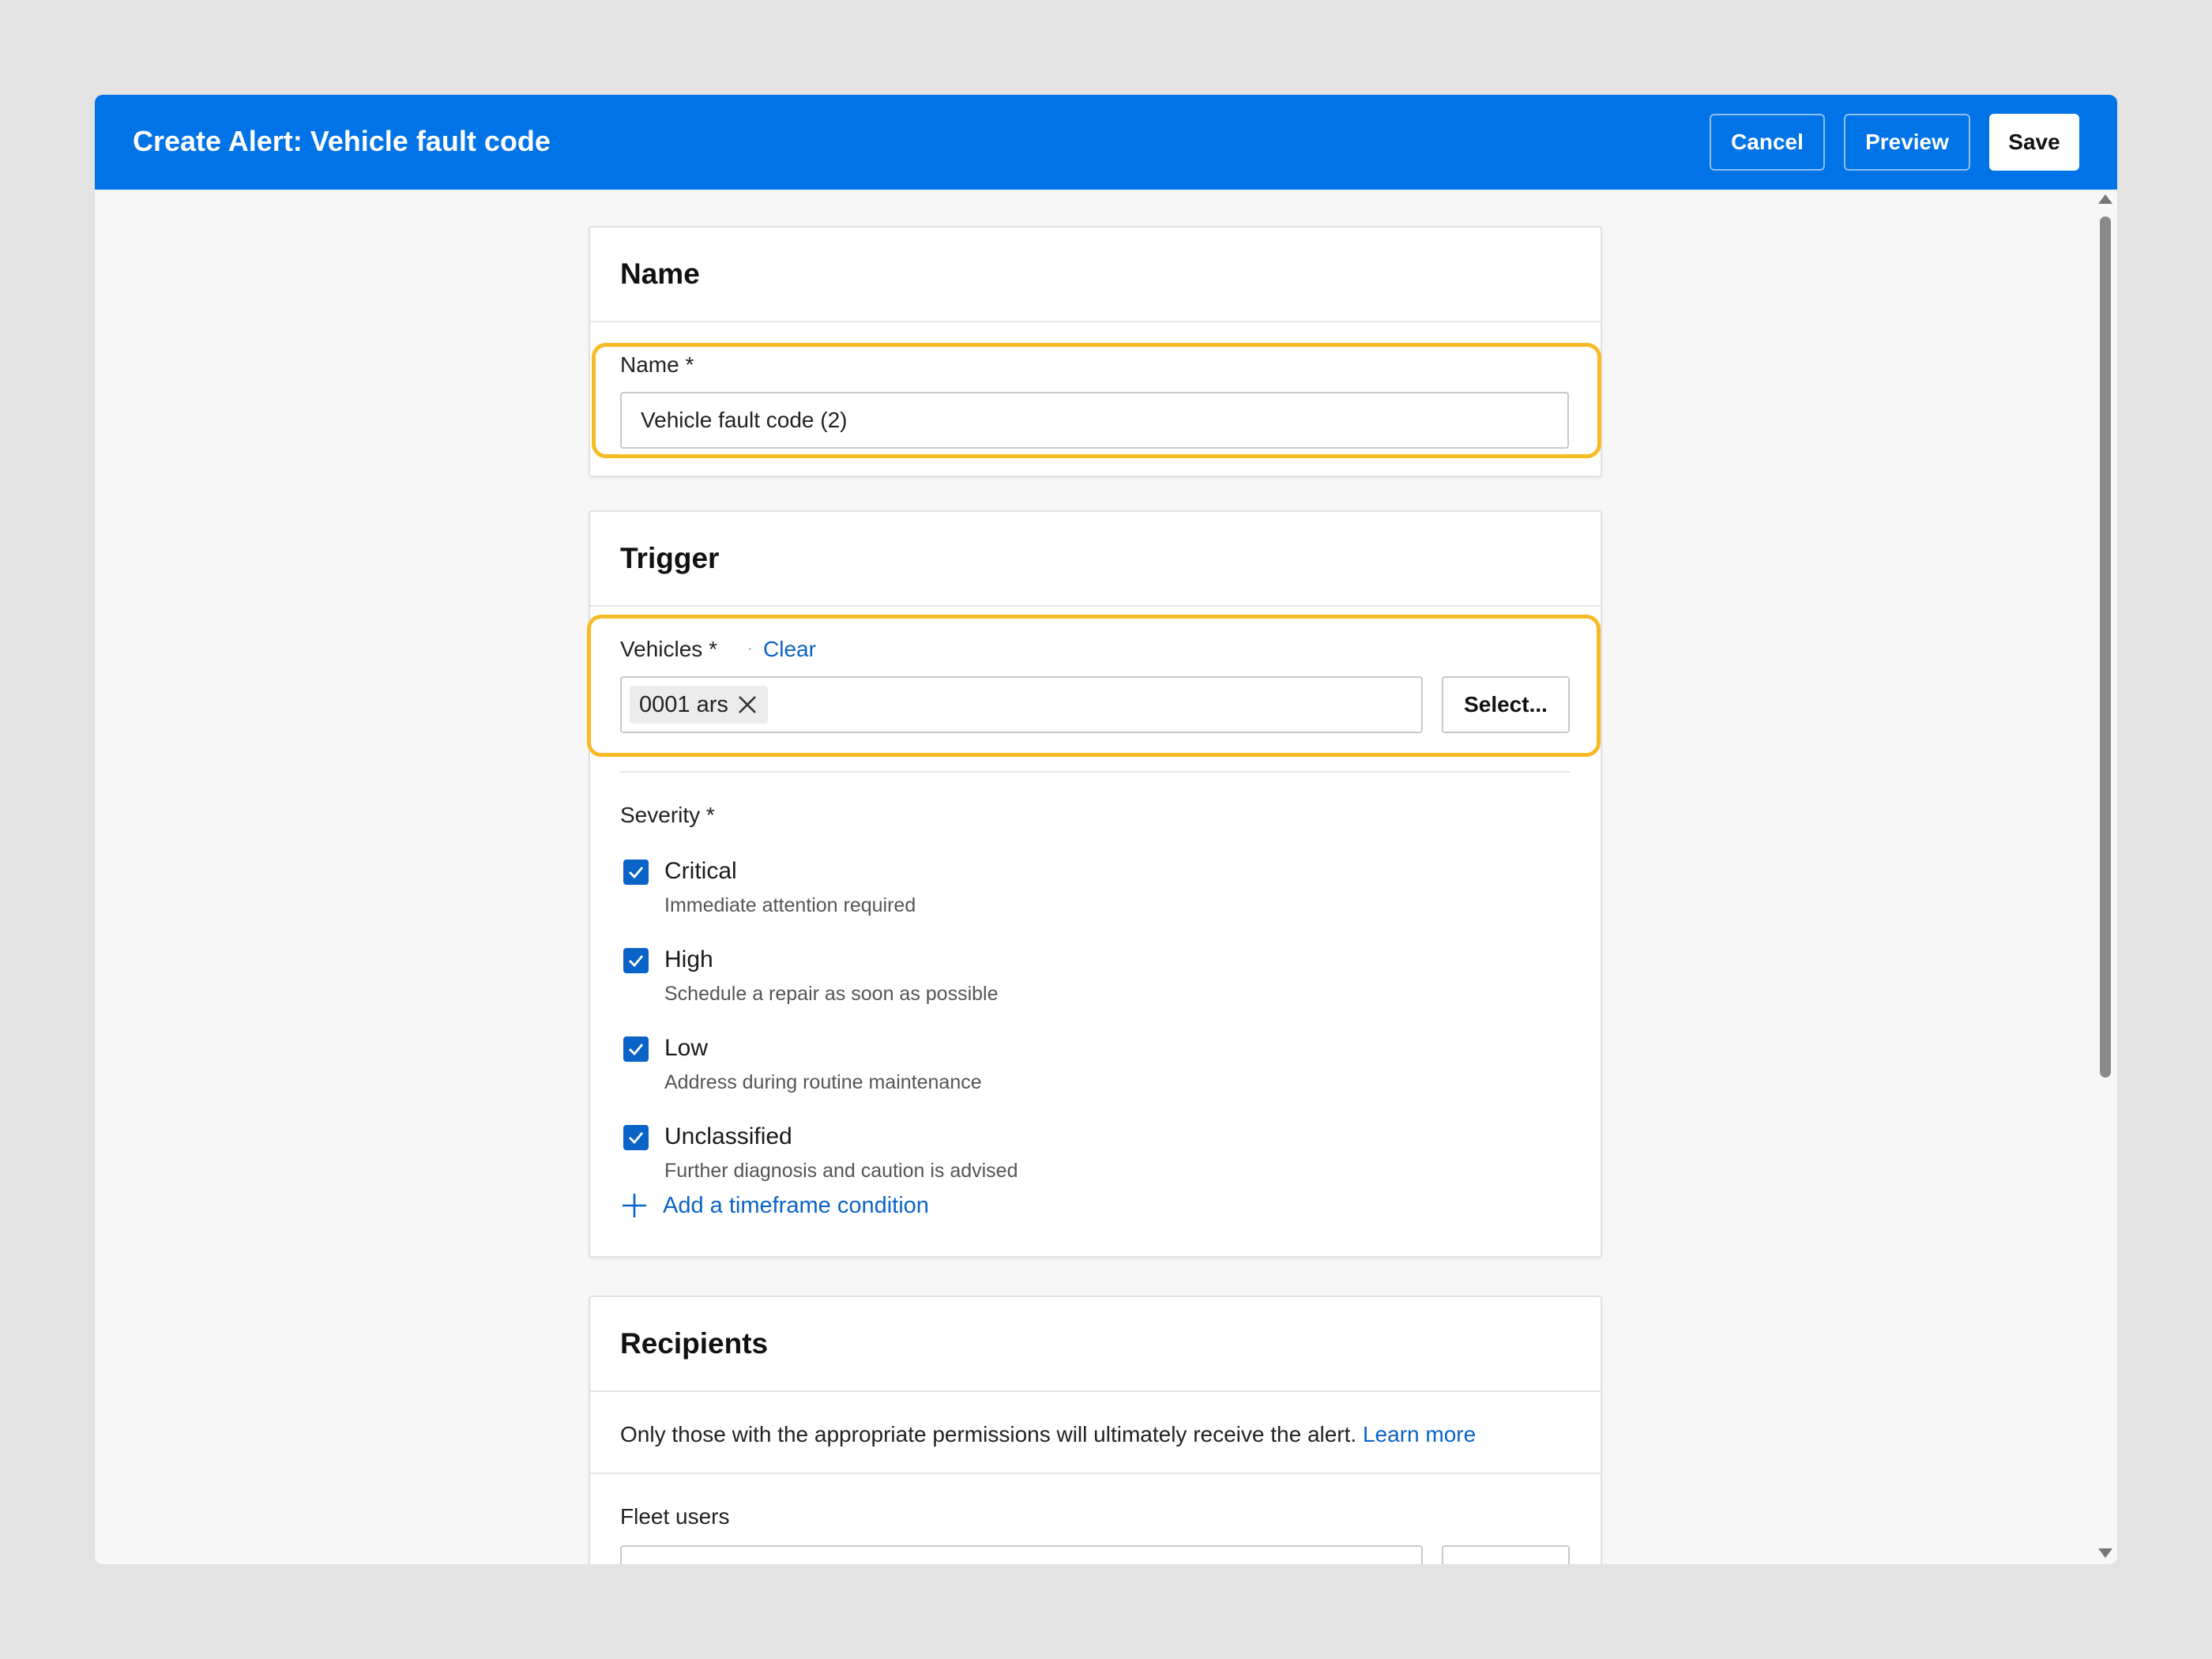 The image size is (2212, 1659). I want to click on severity-option-label: High, so click(689, 959).